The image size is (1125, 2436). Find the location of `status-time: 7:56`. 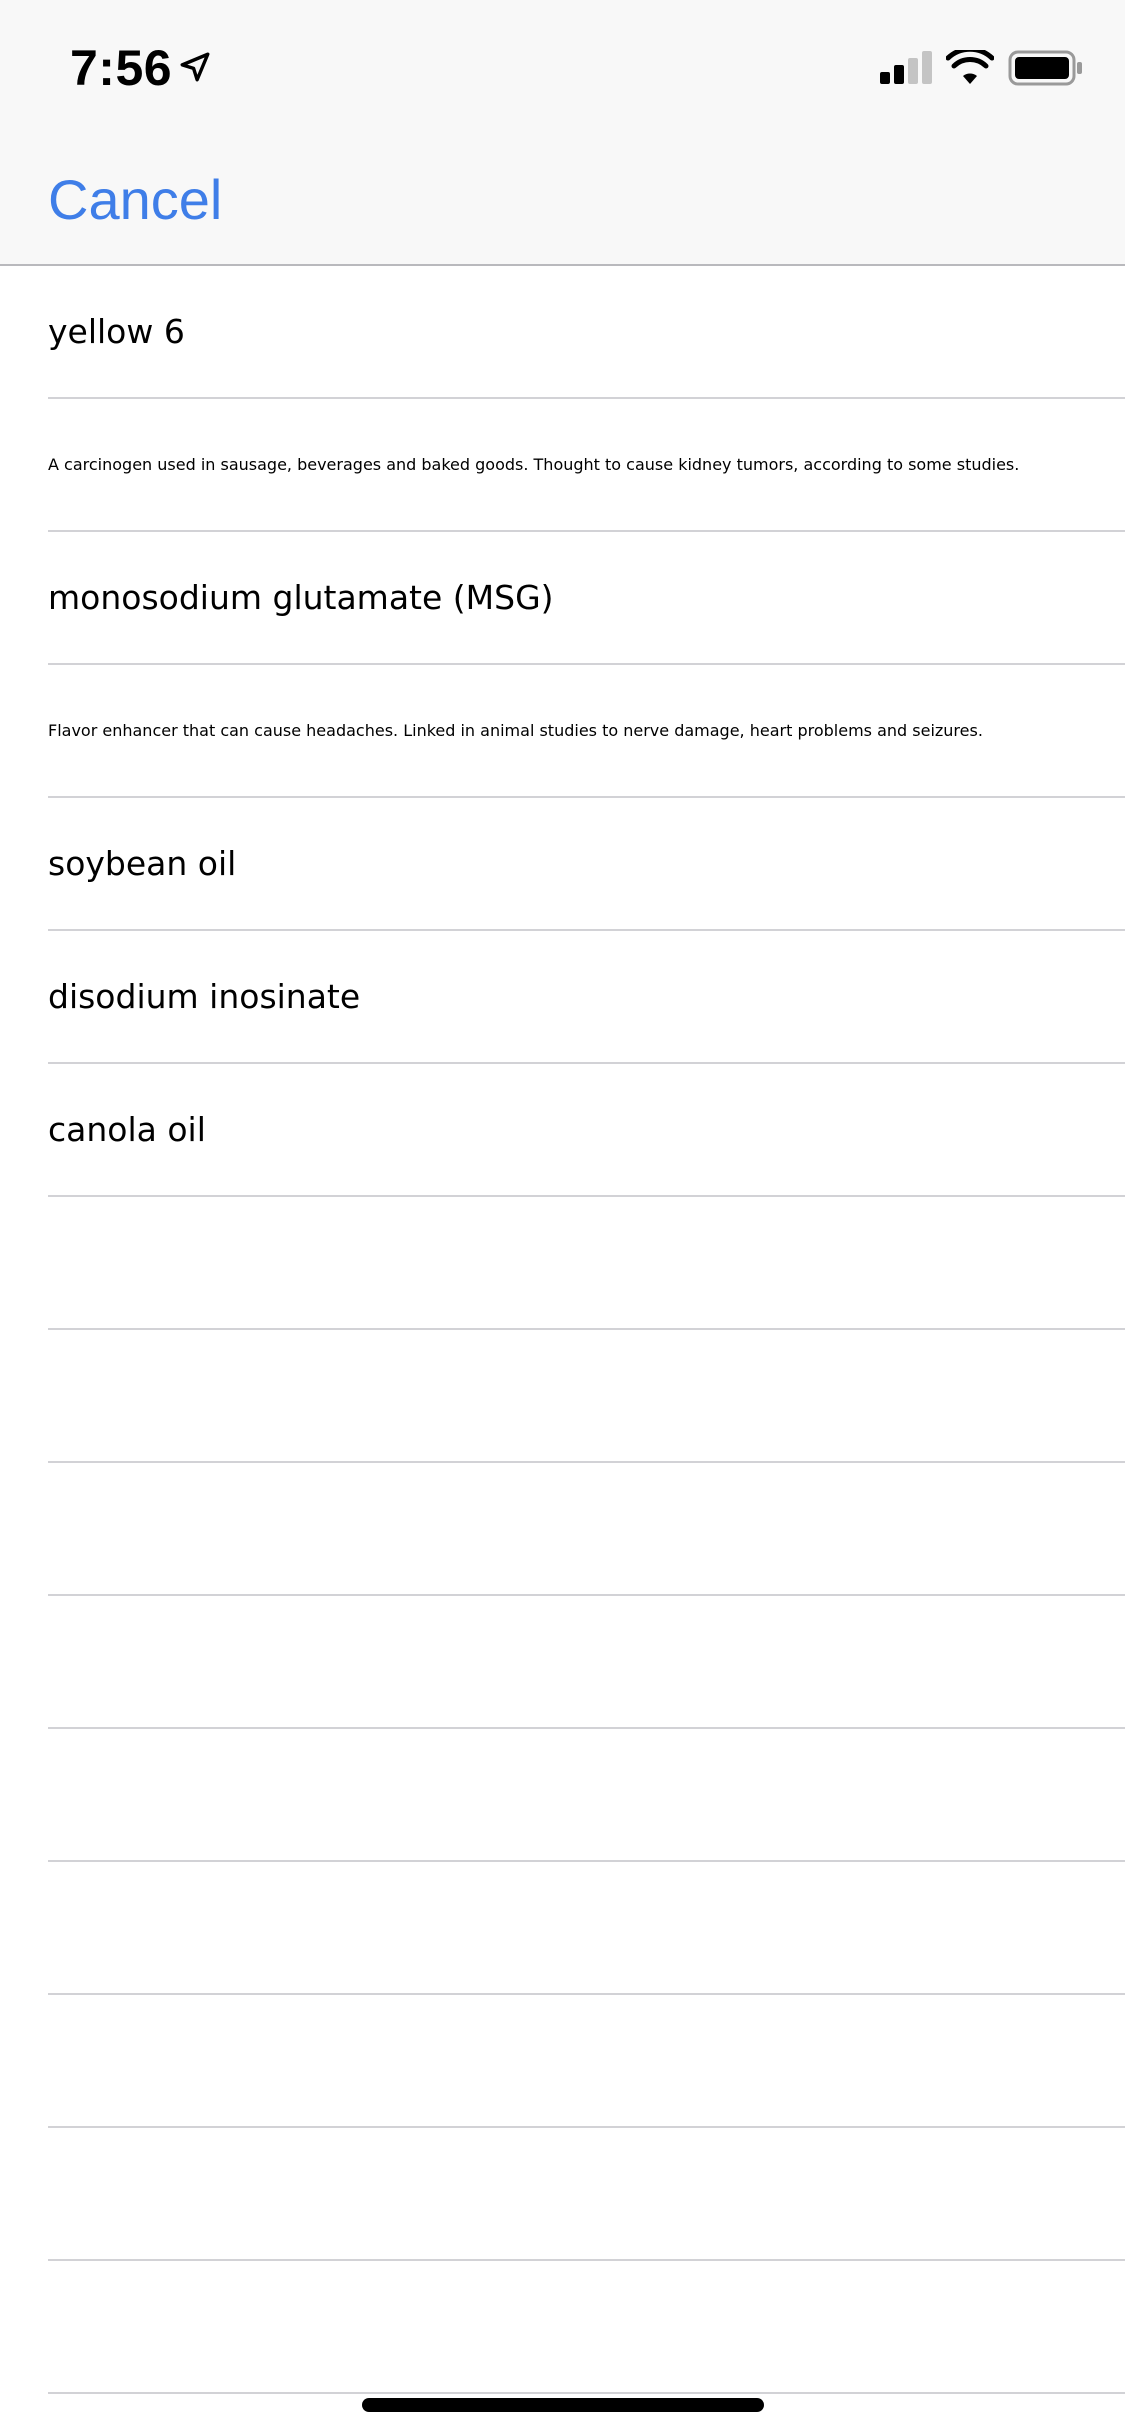

status-time: 7:56 is located at coordinates (121, 68).